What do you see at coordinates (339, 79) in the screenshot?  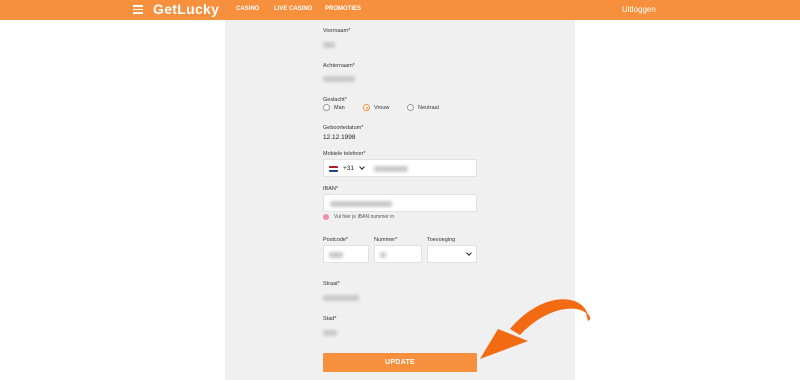 I see `last-name-value-blurred` at bounding box center [339, 79].